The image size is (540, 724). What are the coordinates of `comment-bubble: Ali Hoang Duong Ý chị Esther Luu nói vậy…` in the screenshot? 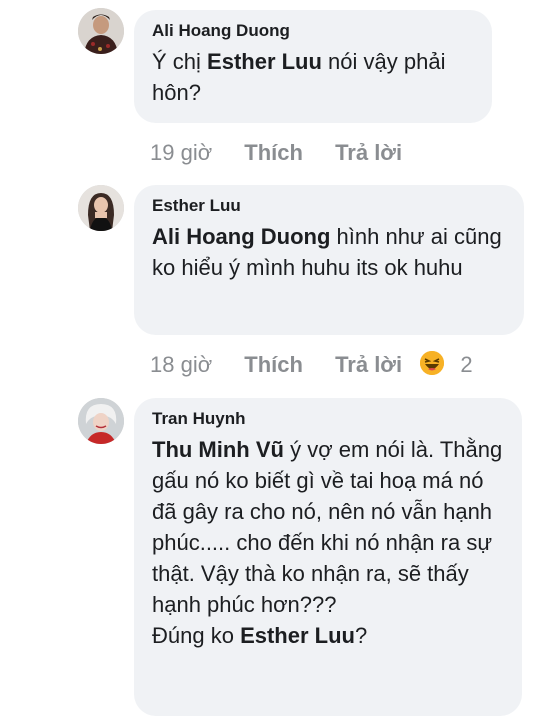 It's located at (313, 66).